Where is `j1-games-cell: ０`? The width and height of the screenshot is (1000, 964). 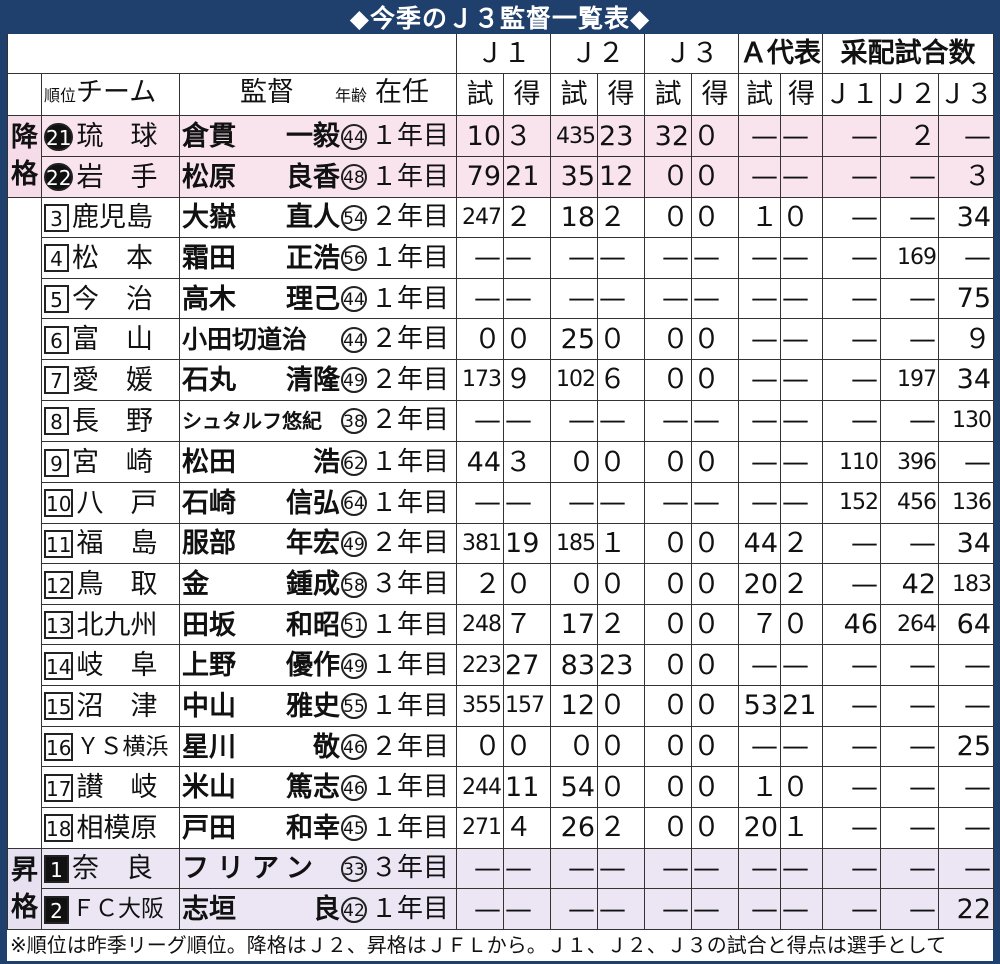 j1-games-cell: ０ is located at coordinates (480, 339).